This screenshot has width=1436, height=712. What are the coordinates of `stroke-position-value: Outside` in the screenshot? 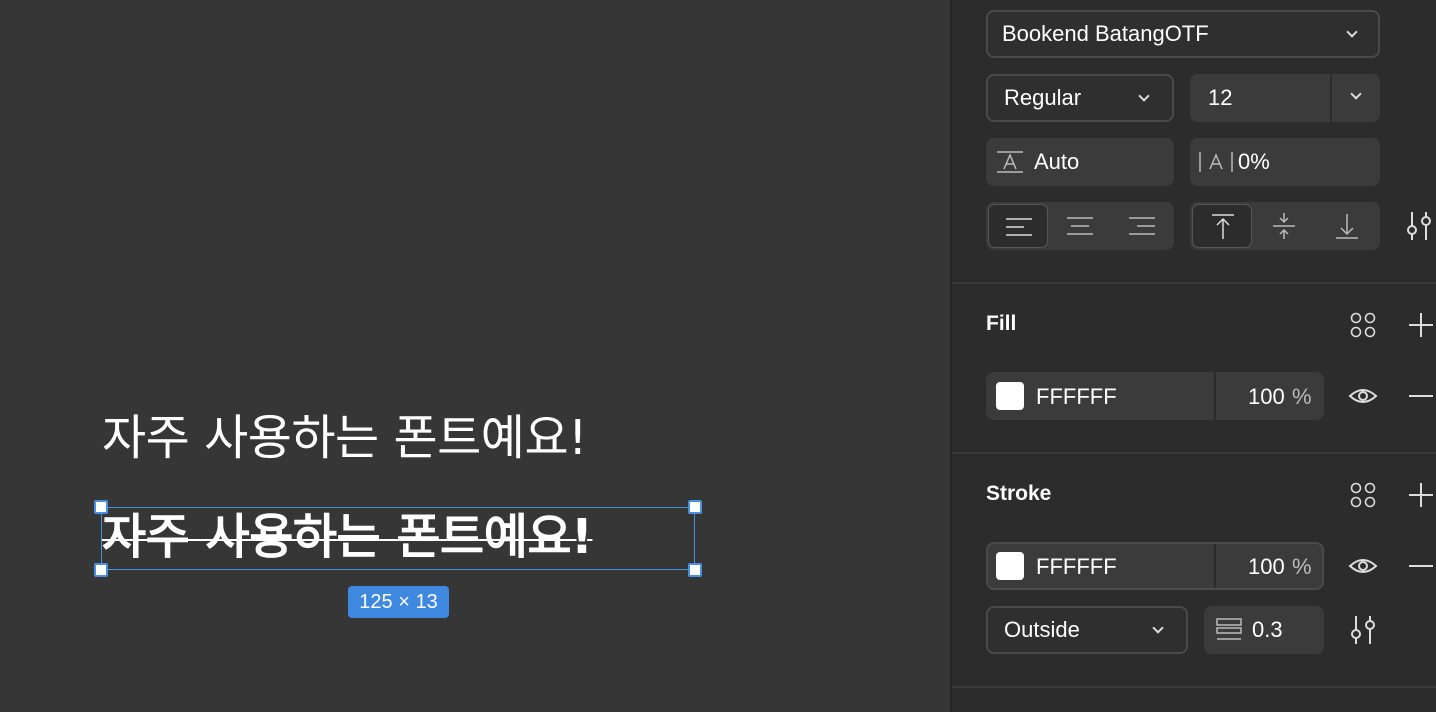 It's located at (1042, 629).